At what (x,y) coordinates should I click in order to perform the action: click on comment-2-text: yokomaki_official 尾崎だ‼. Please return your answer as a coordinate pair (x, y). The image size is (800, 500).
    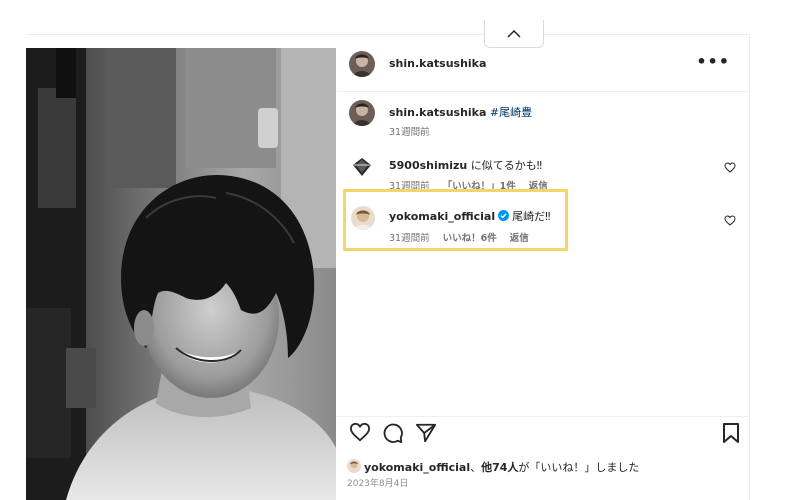
    Looking at the image, I should click on (469, 216).